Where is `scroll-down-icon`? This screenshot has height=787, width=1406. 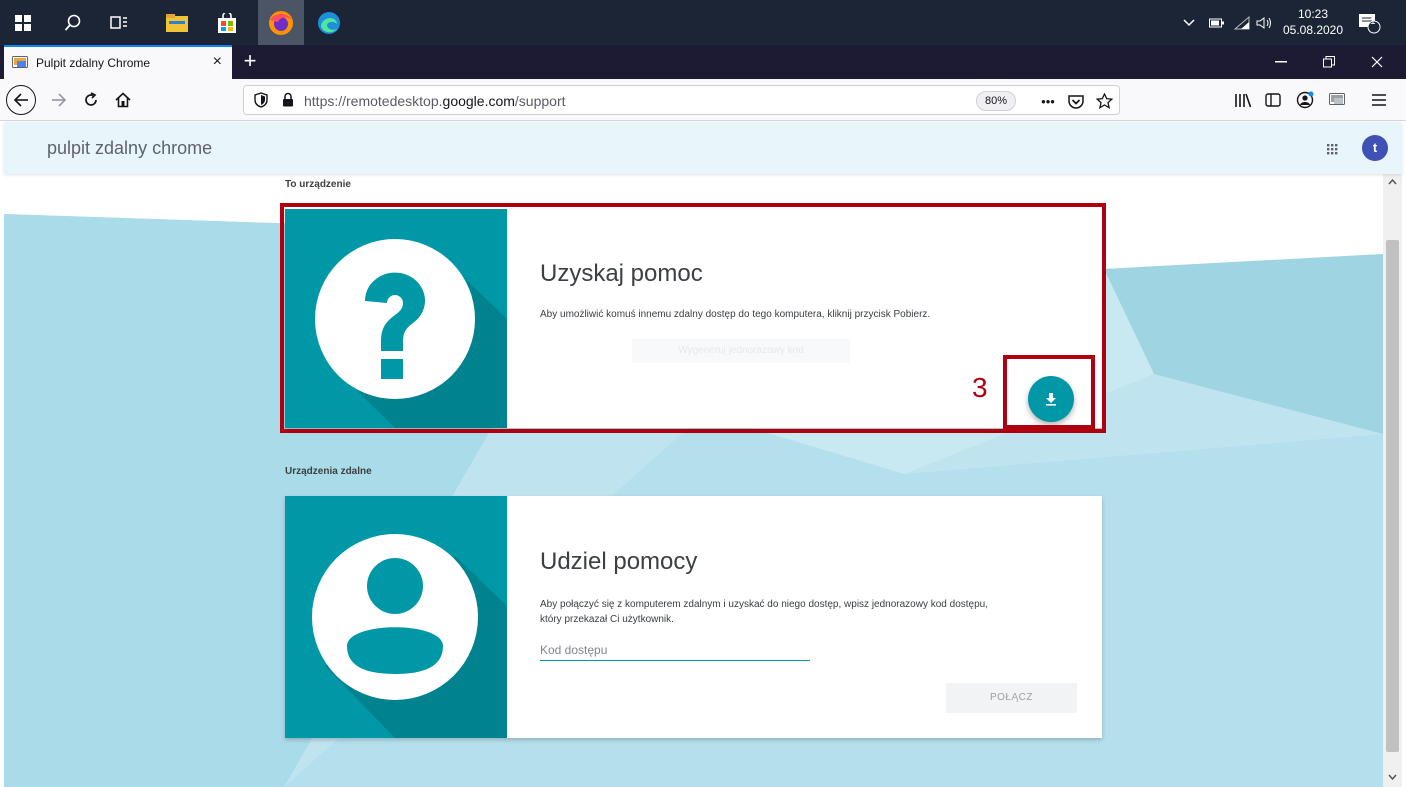 scroll-down-icon is located at coordinates (1392, 778).